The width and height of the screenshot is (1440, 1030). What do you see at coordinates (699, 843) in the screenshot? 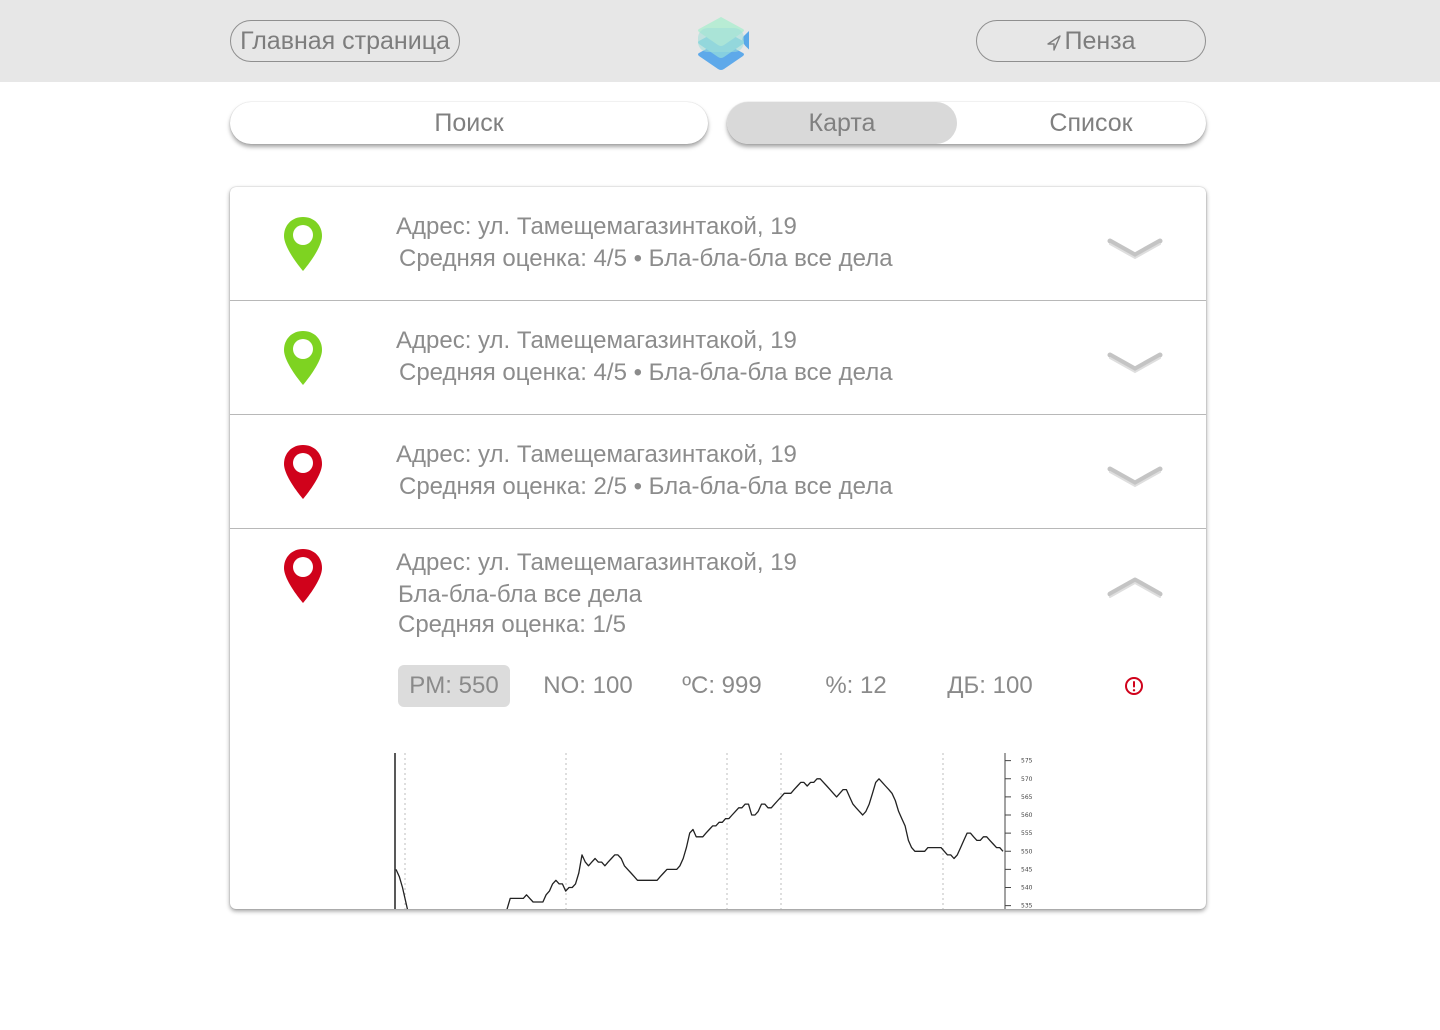
I see `chart-series-line` at bounding box center [699, 843].